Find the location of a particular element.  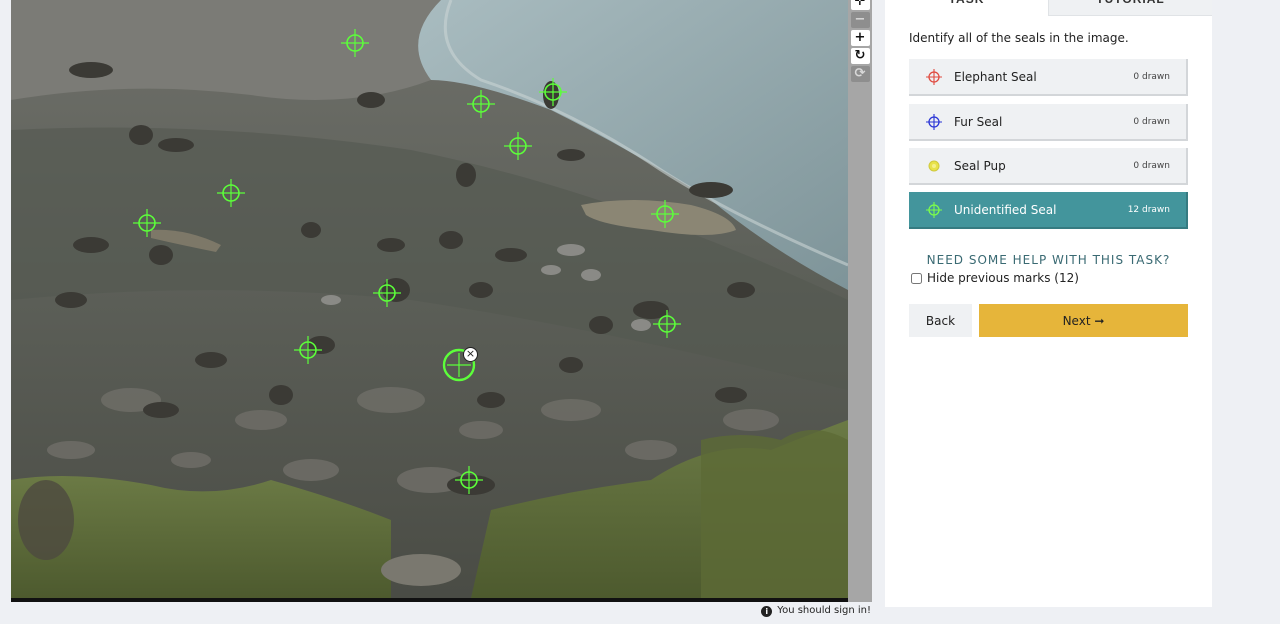

close-circle-icon: × is located at coordinates (470, 354).